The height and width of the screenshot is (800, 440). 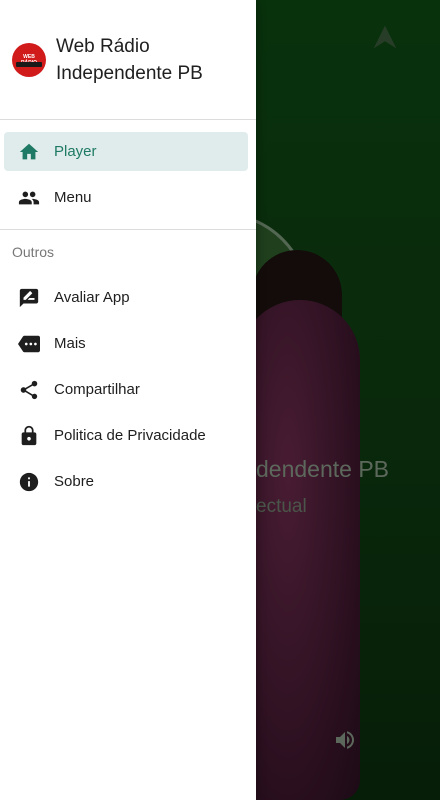 What do you see at coordinates (126, 343) in the screenshot?
I see `nav-item-mais: Mais` at bounding box center [126, 343].